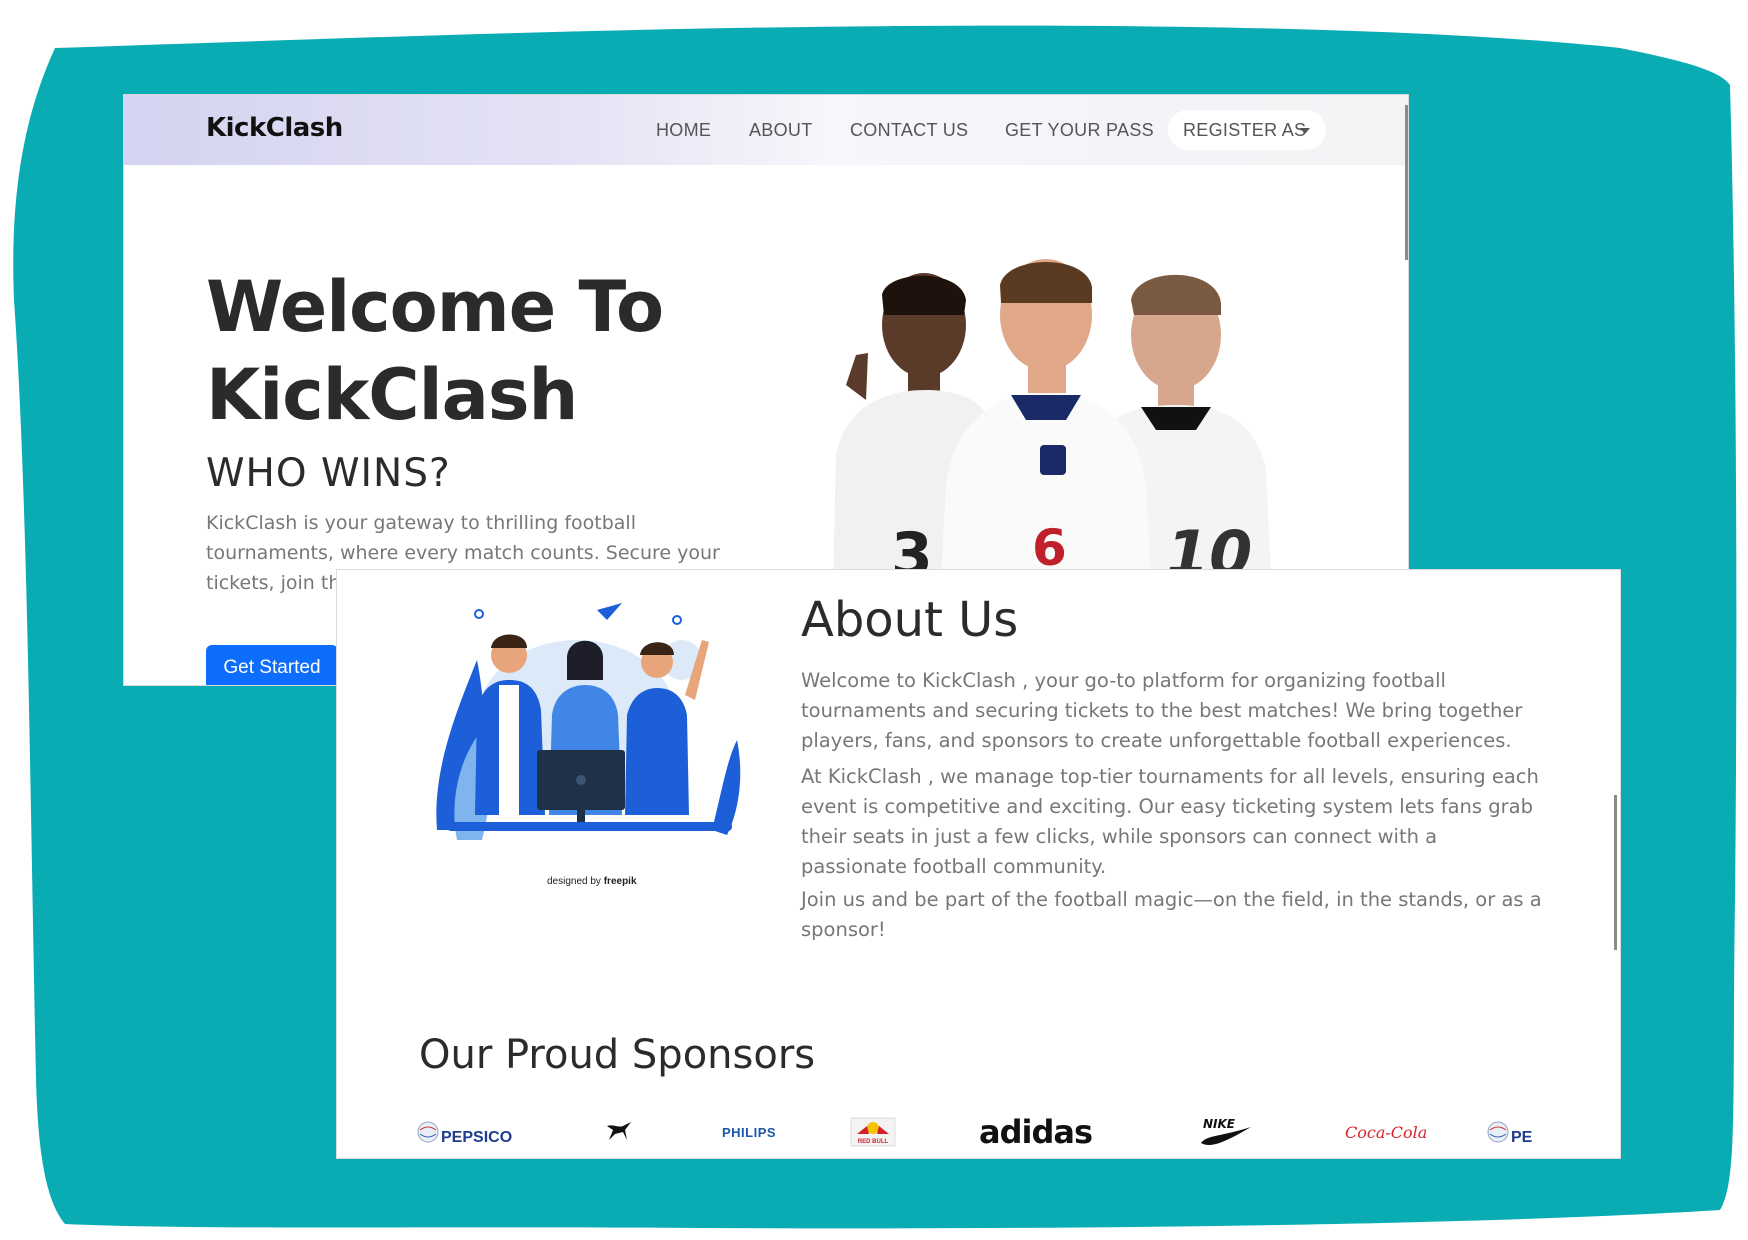  What do you see at coordinates (1036, 1132) in the screenshot?
I see `sponsor-logo-adidas: adidas` at bounding box center [1036, 1132].